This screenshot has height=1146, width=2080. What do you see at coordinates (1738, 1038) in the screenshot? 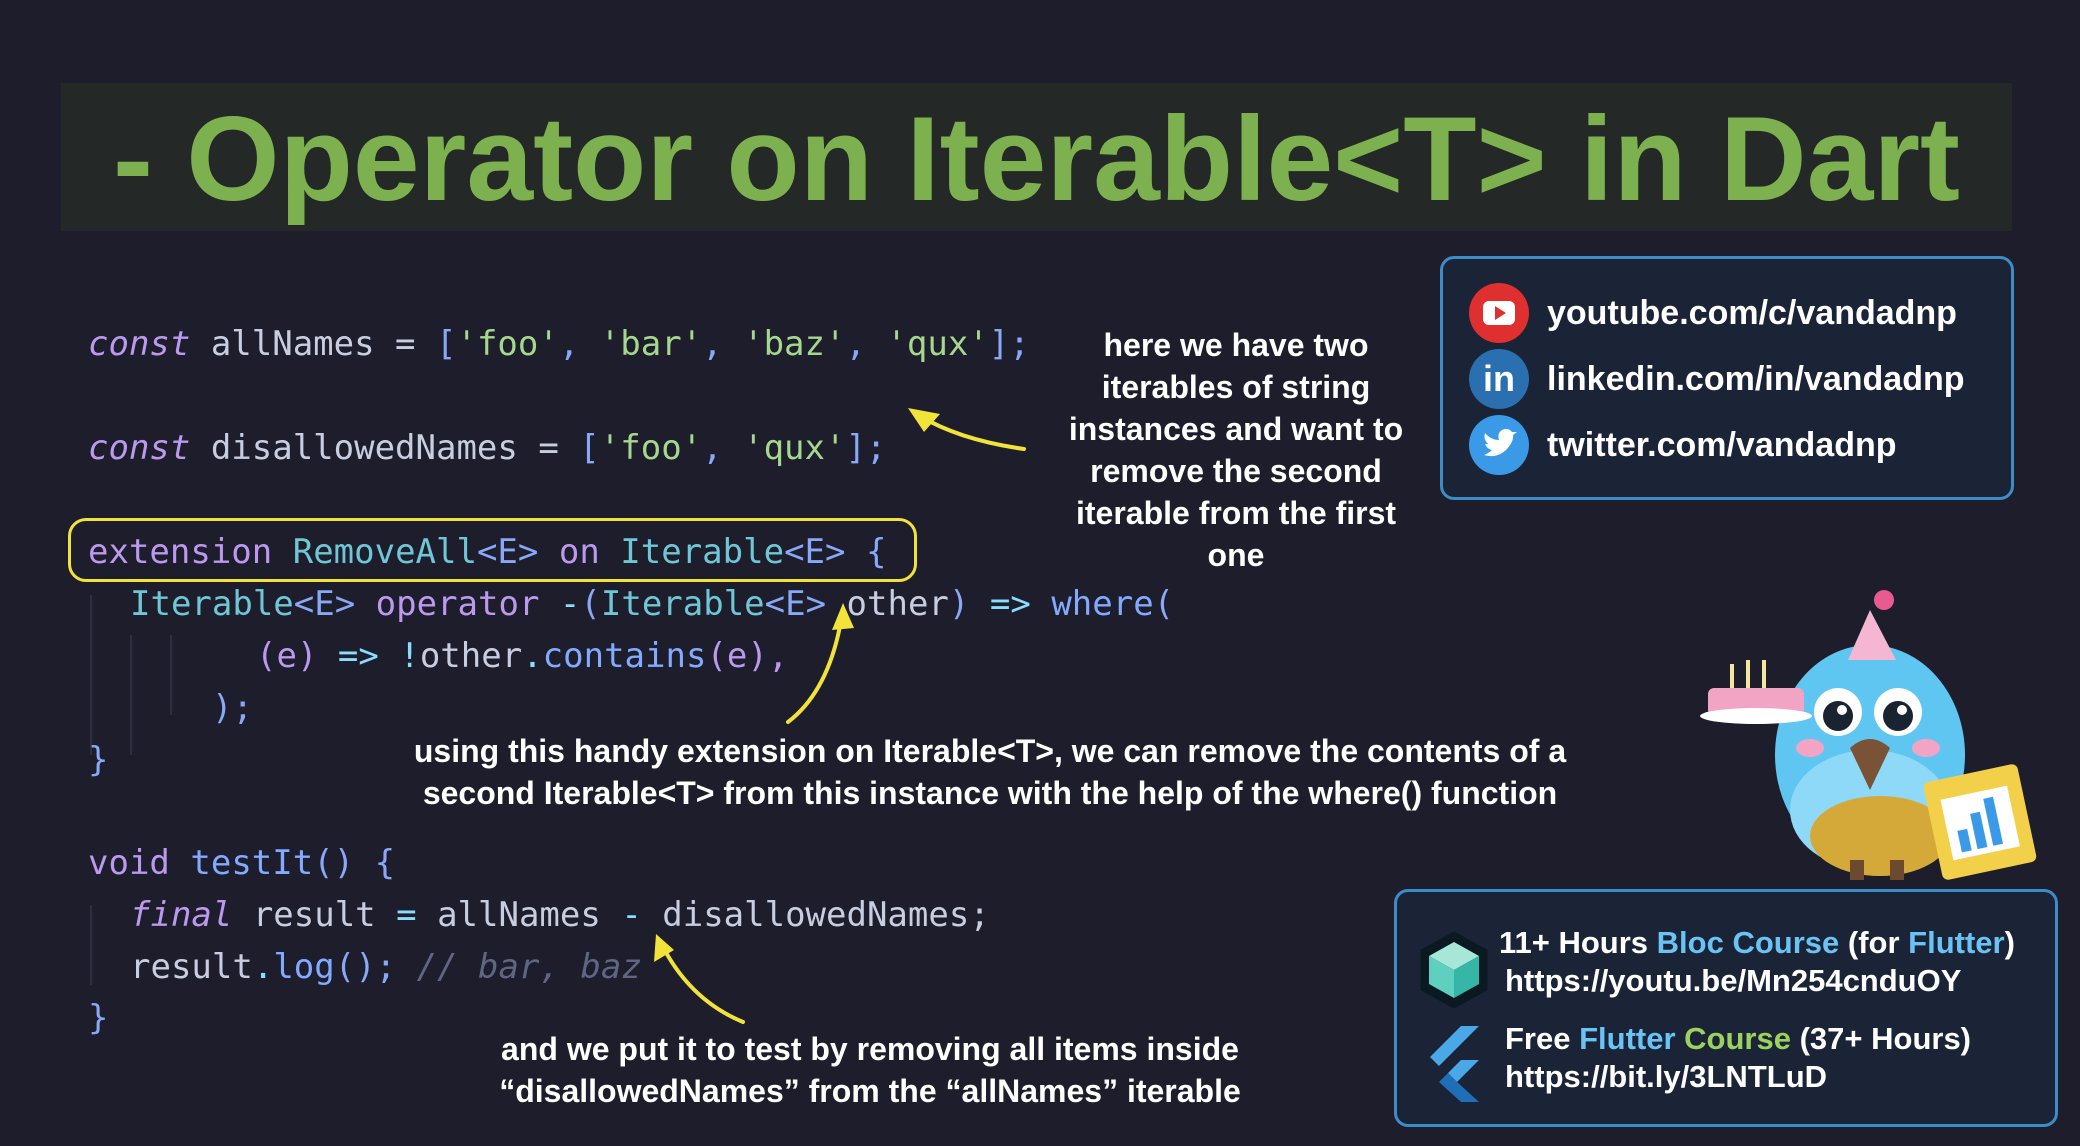
I see `flutter-course-title: Free Flutter Course (37+ Hours)` at bounding box center [1738, 1038].